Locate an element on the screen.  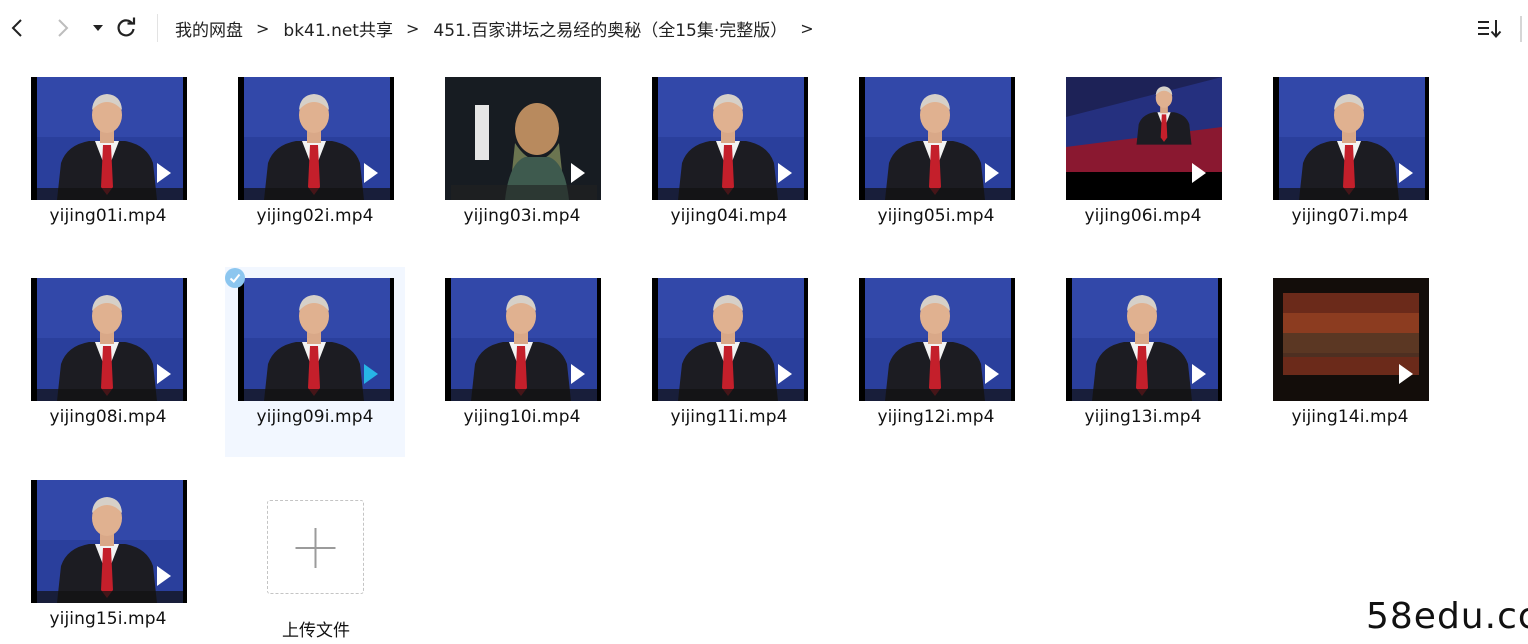
file-name: yijing11i.mp4 is located at coordinates (729, 417).